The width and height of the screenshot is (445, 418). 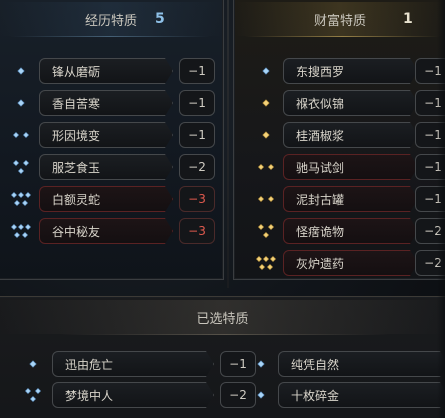 What do you see at coordinates (315, 364) in the screenshot?
I see `trait-name: 纯凭自然` at bounding box center [315, 364].